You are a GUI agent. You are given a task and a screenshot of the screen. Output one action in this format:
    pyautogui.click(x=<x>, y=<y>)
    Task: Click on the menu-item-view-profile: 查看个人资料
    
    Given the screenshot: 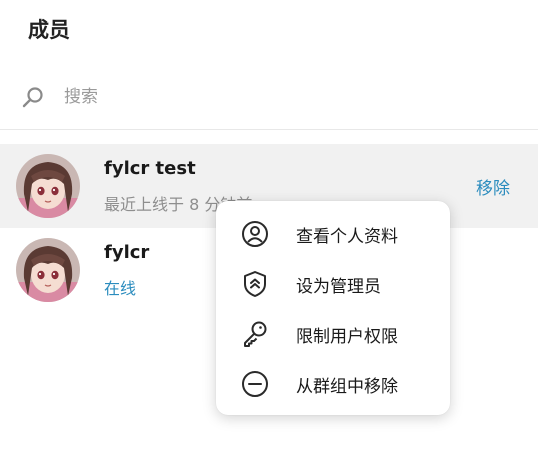 What is the action you would take?
    pyautogui.click(x=333, y=234)
    